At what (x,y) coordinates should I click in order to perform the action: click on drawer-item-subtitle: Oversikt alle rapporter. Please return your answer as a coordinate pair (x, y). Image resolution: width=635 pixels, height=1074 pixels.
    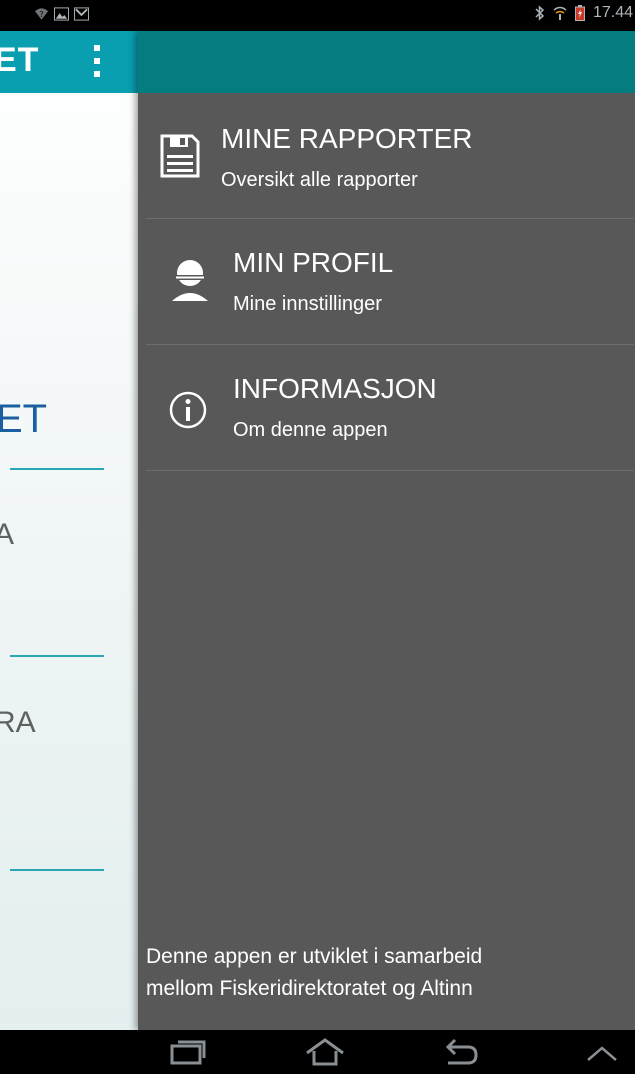
    Looking at the image, I should click on (319, 180).